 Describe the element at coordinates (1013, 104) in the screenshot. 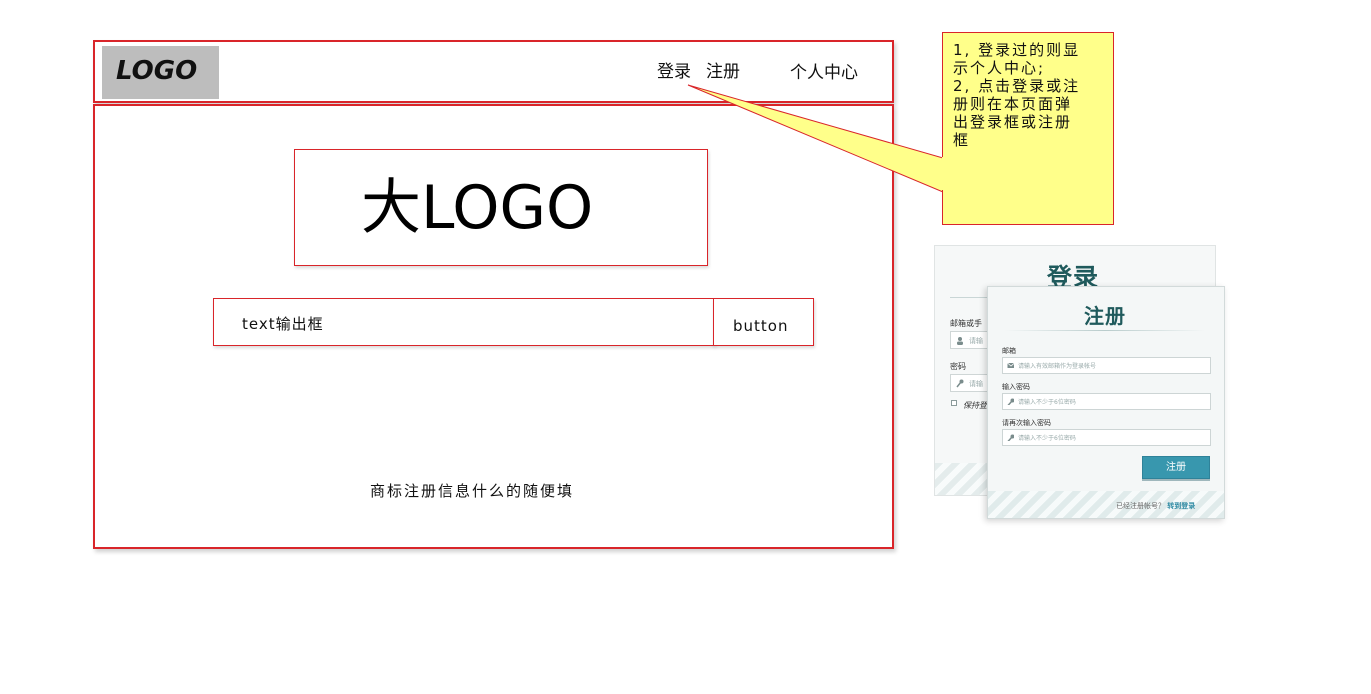

I see `note-line-4: 册则在本页面弹` at that location.